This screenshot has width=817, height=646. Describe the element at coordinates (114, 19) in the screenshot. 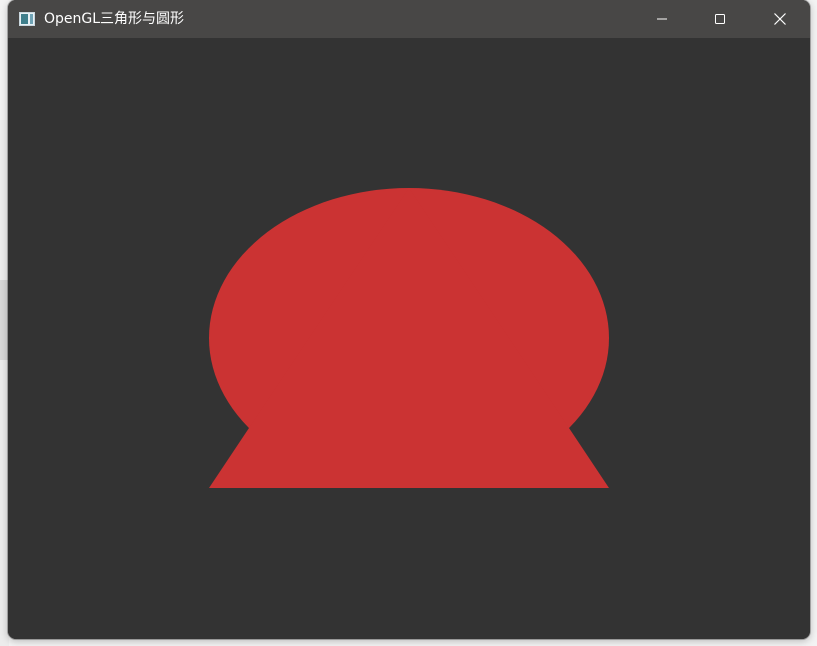

I see `window-title: OpenGL三角形与圆形` at that location.